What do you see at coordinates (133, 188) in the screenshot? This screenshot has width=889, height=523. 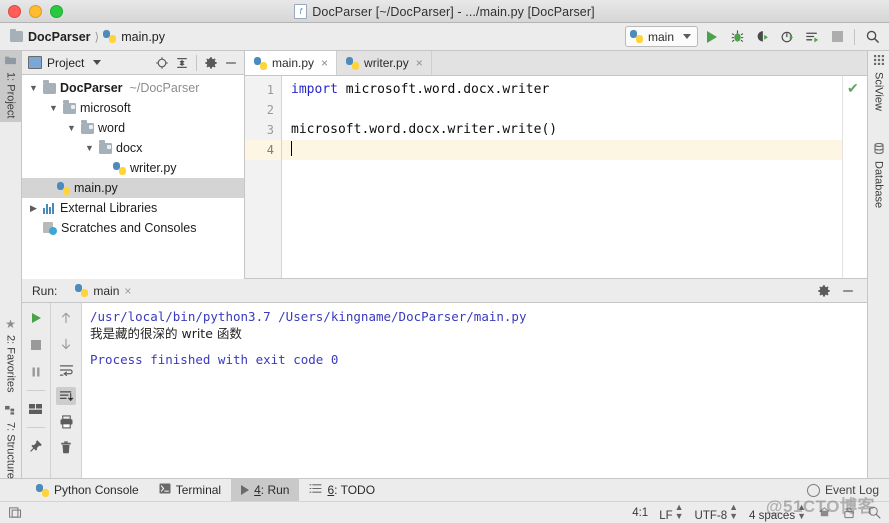 I see `tree-row-main-py: main.py` at bounding box center [133, 188].